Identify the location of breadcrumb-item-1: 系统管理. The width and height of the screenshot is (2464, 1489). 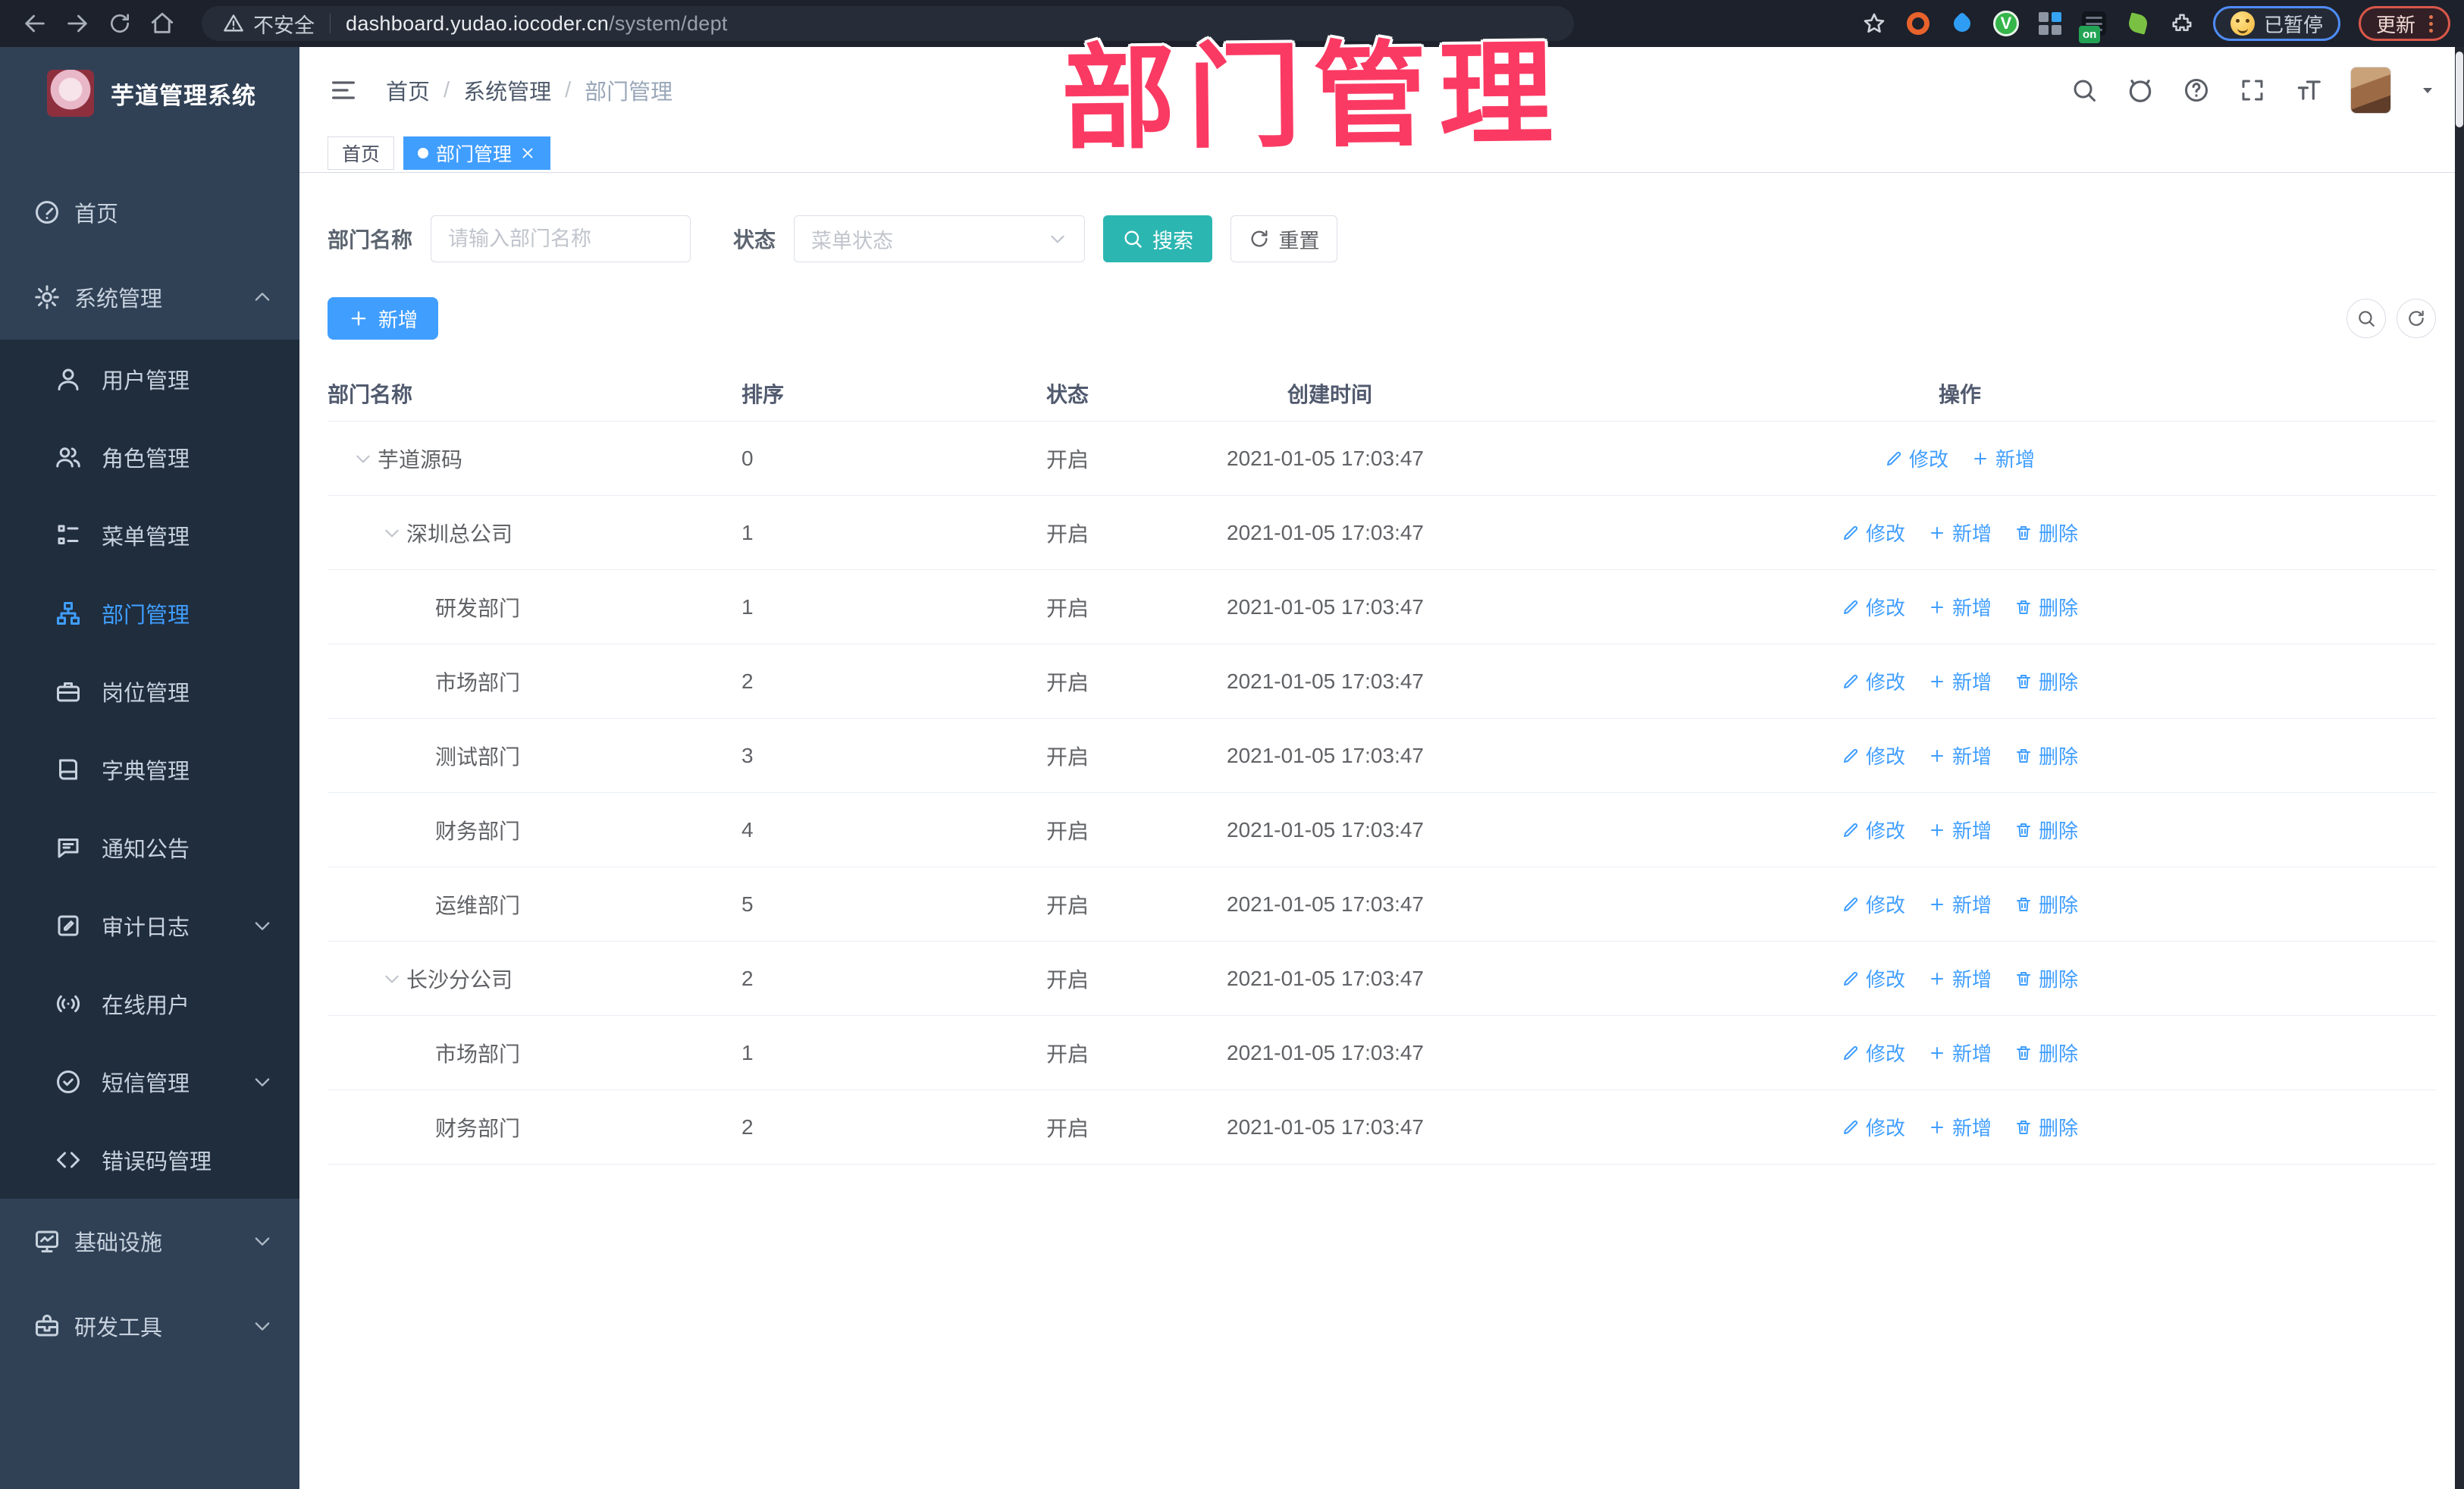
(507, 90).